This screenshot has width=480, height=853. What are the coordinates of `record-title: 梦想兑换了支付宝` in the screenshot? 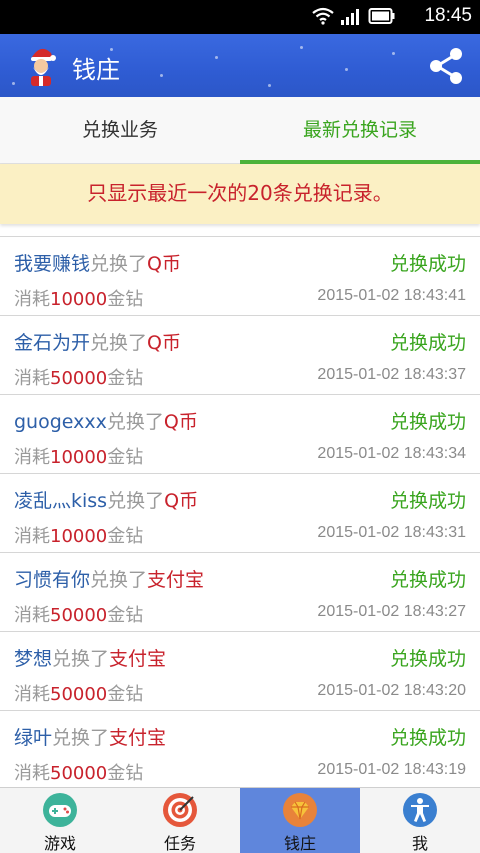 It's located at (90, 657).